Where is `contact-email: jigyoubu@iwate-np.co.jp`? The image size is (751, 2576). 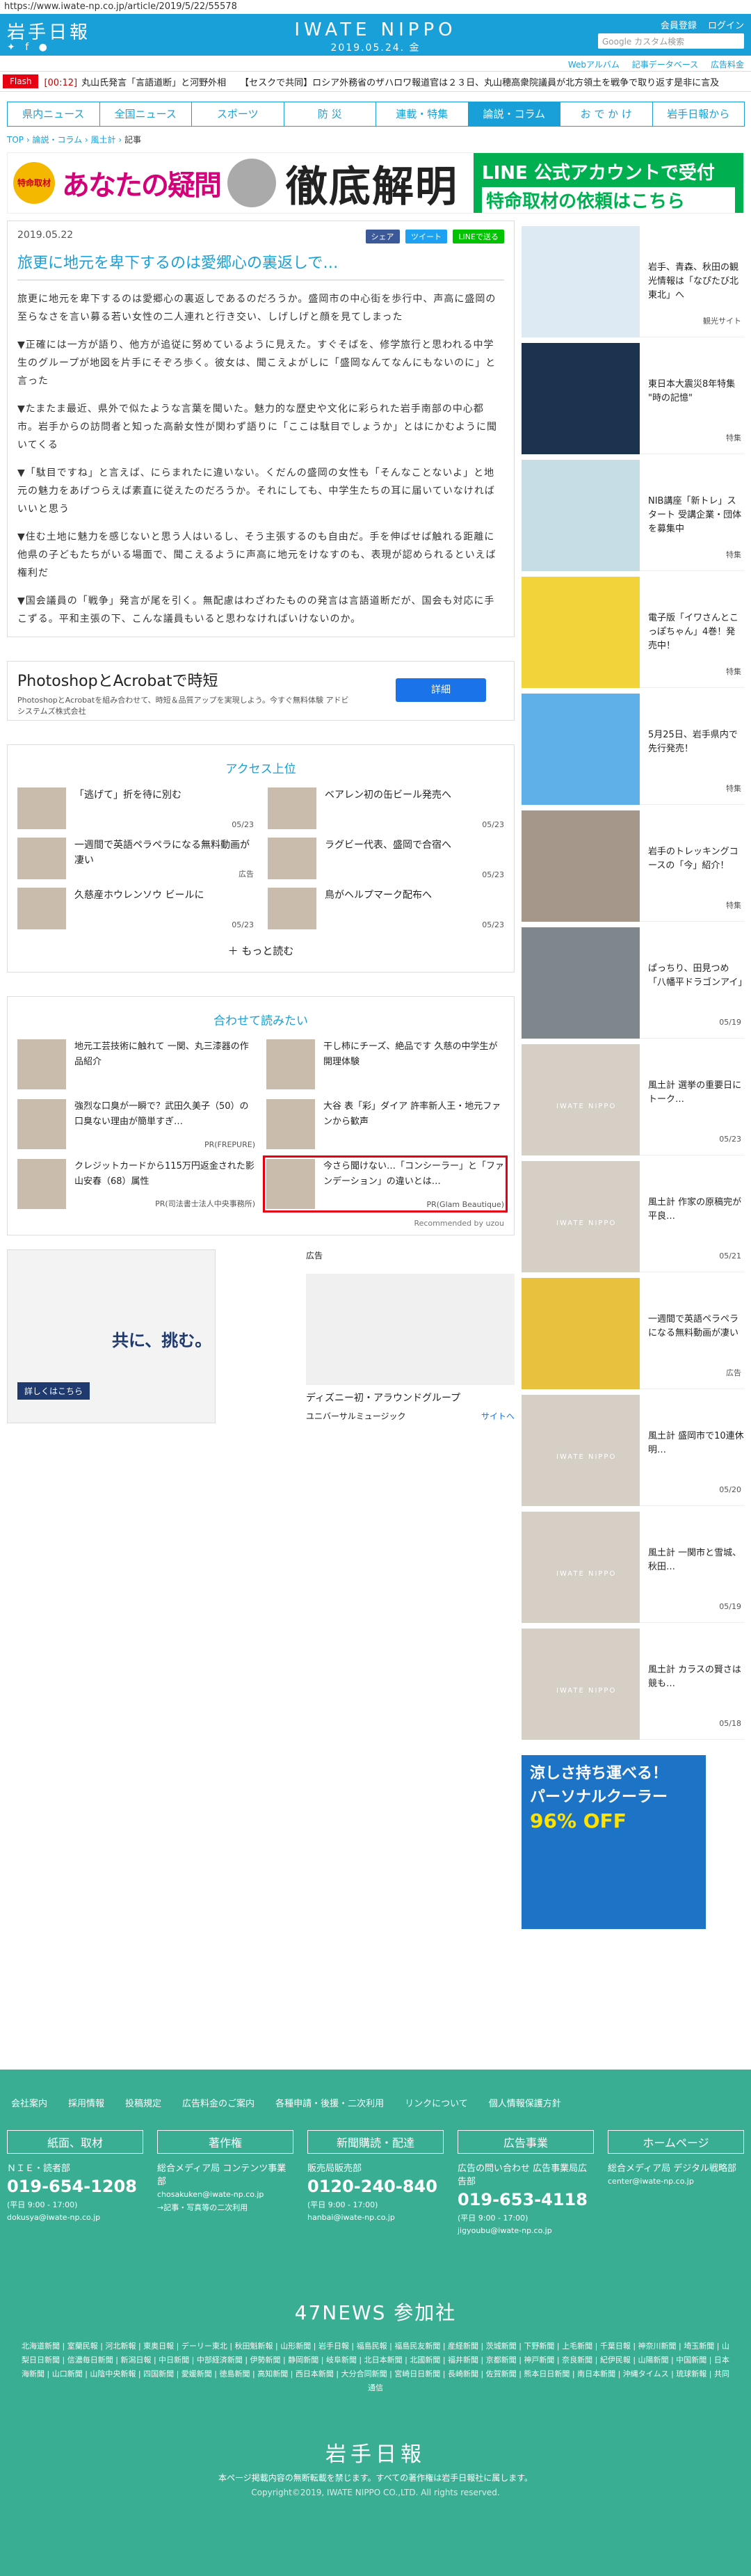 contact-email: jigyoubu@iwate-np.co.jp is located at coordinates (526, 2230).